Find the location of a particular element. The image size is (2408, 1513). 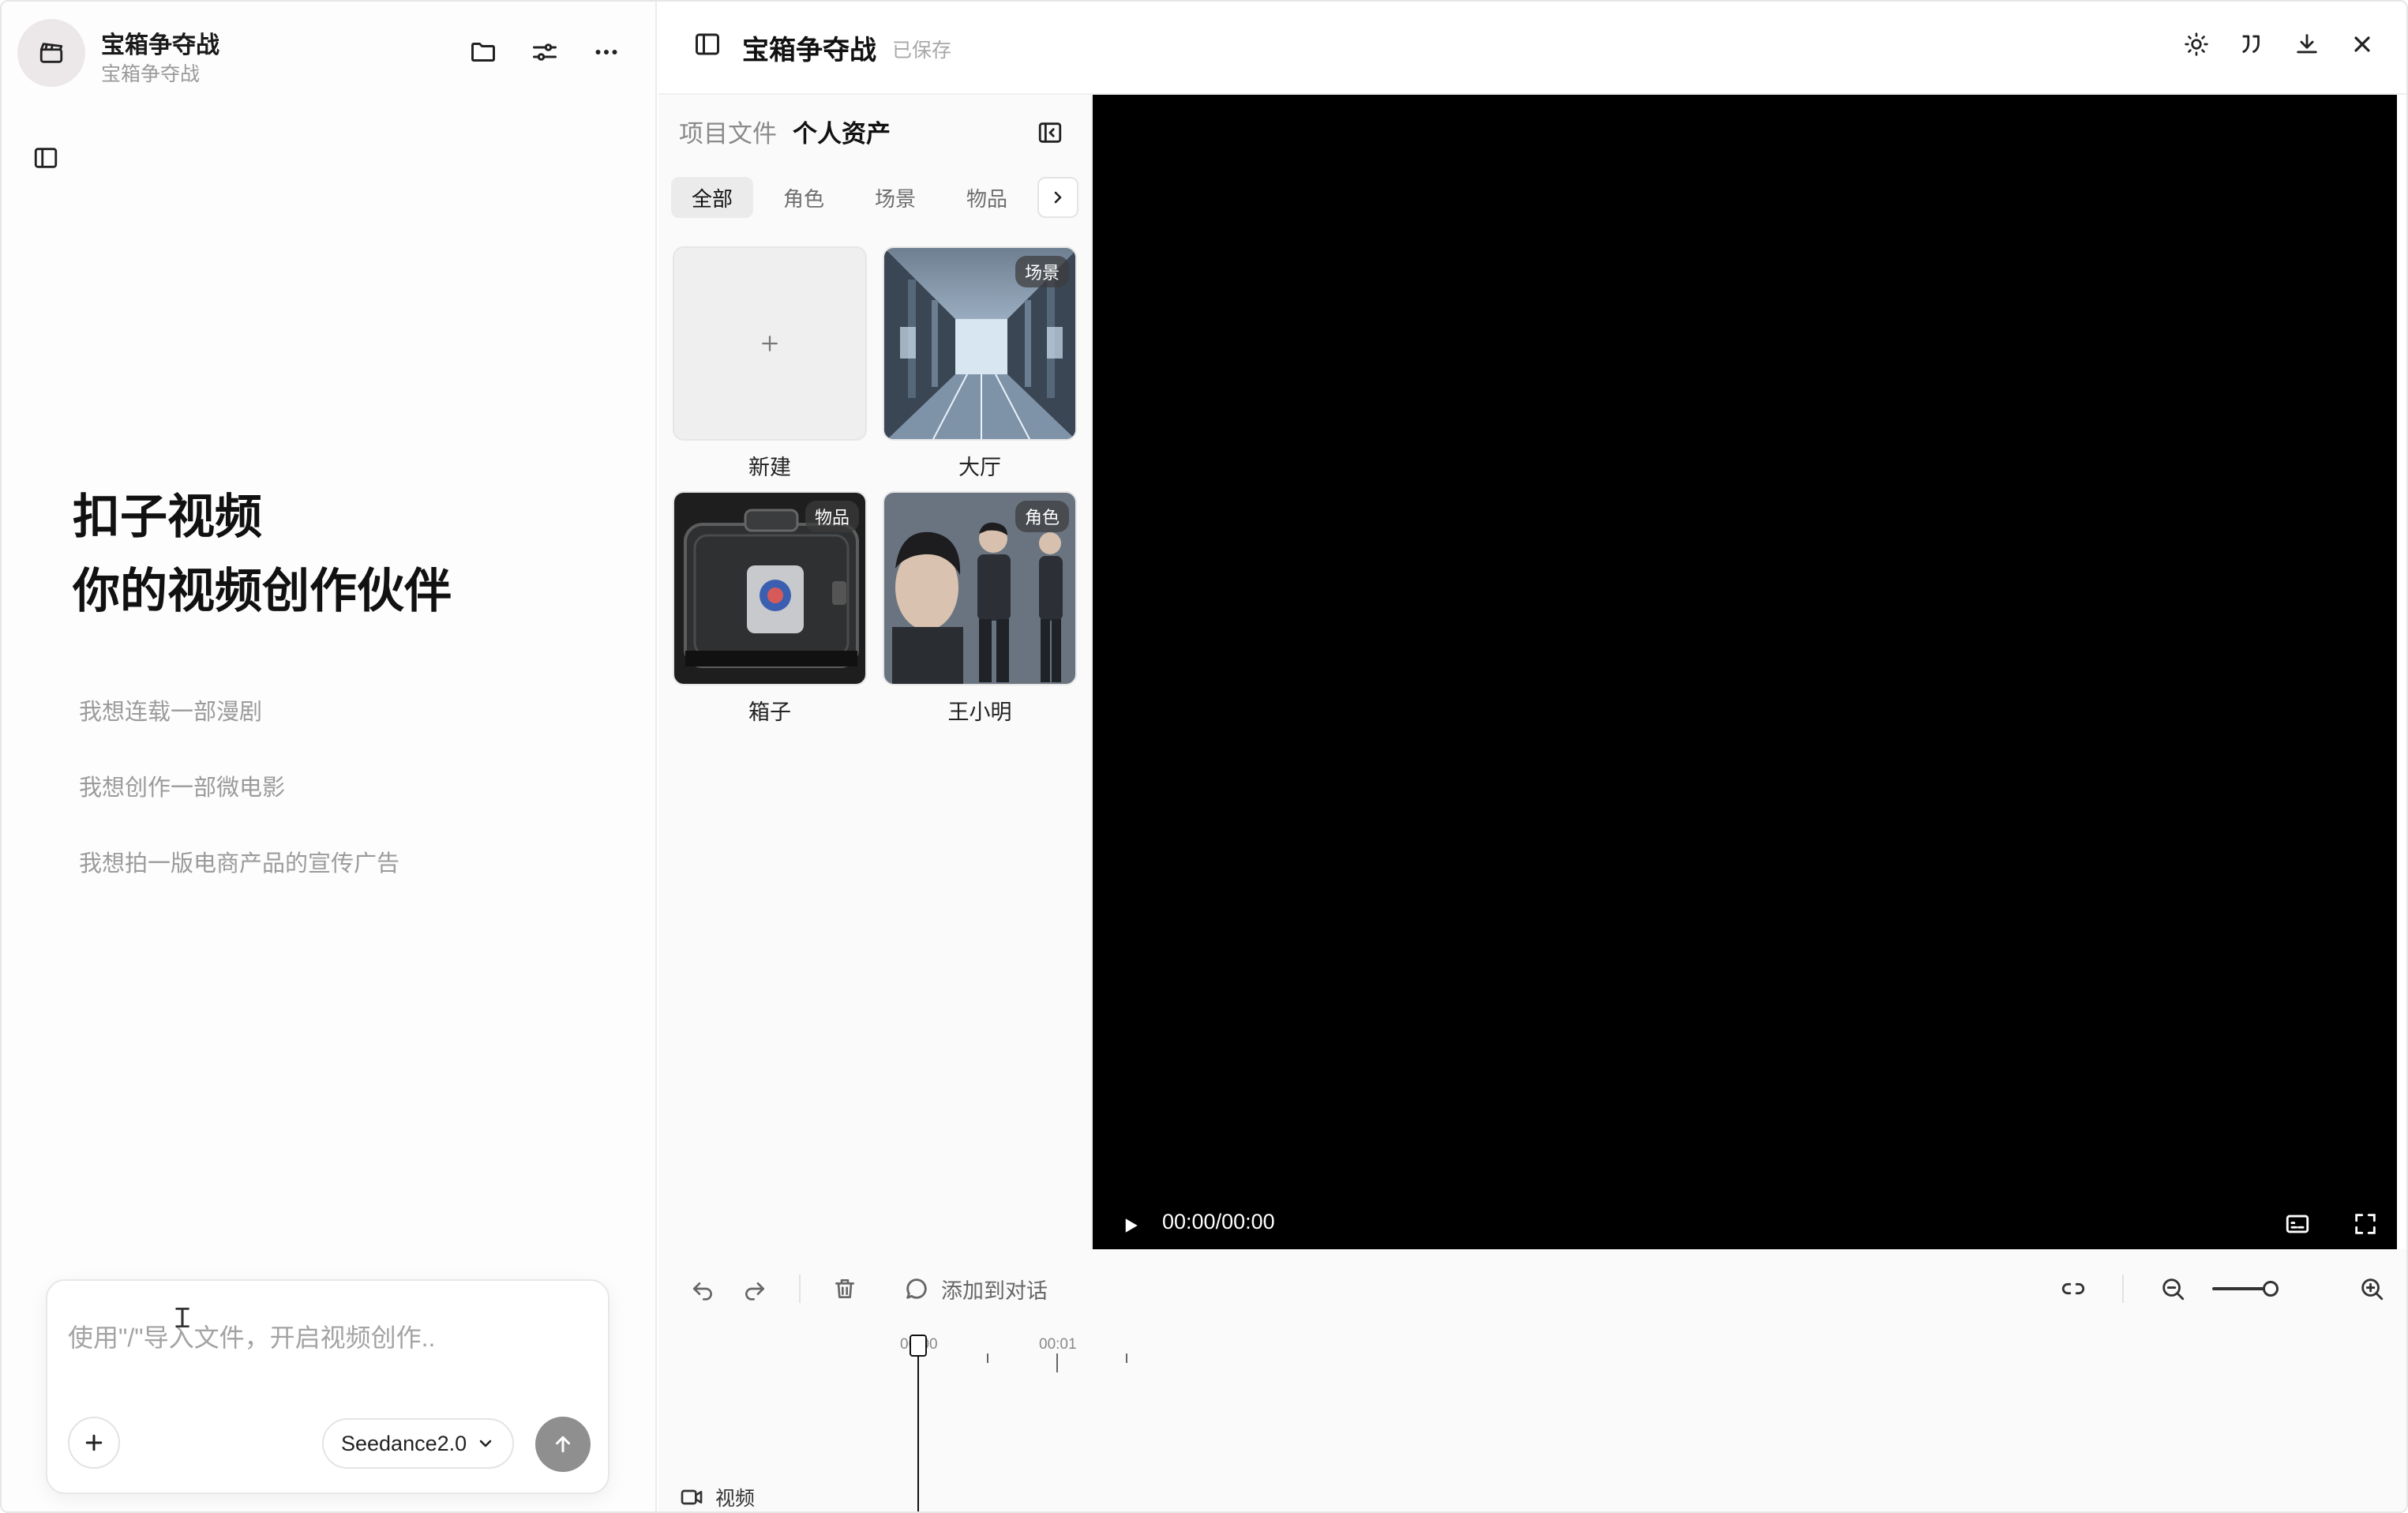

timeline-toolbar: 添加到对话 is located at coordinates (866, 1289).